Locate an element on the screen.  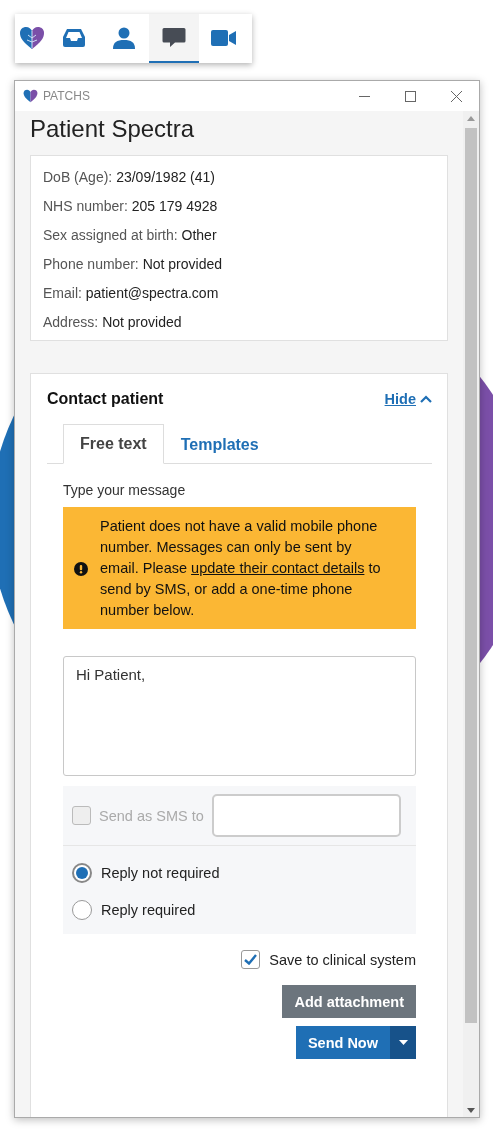
detail-text: NHS number: 205 179 4928 is located at coordinates (131, 206).